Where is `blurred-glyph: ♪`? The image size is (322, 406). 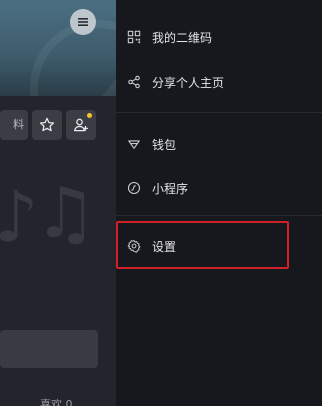
blurred-glyph: ♪ is located at coordinates (19, 216).